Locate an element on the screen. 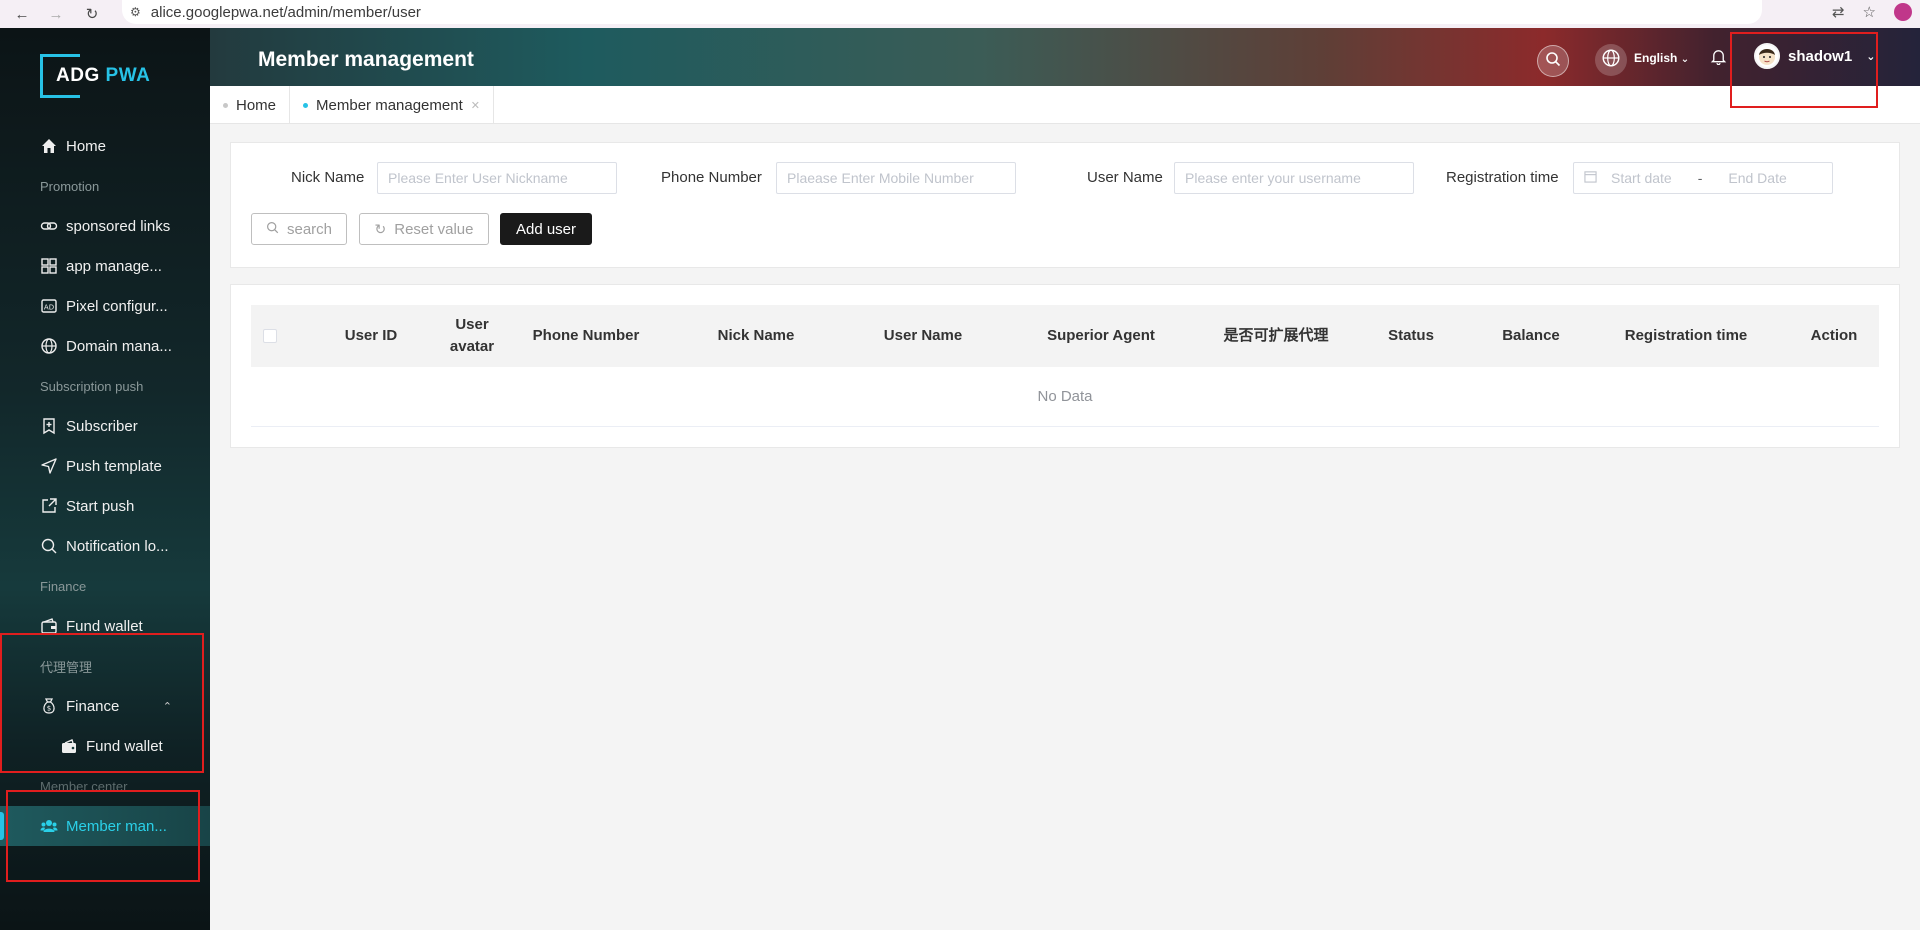 The width and height of the screenshot is (1920, 930). top-header: Member management English ⌄ shadow1 ⌄ is located at coordinates (1065, 57).